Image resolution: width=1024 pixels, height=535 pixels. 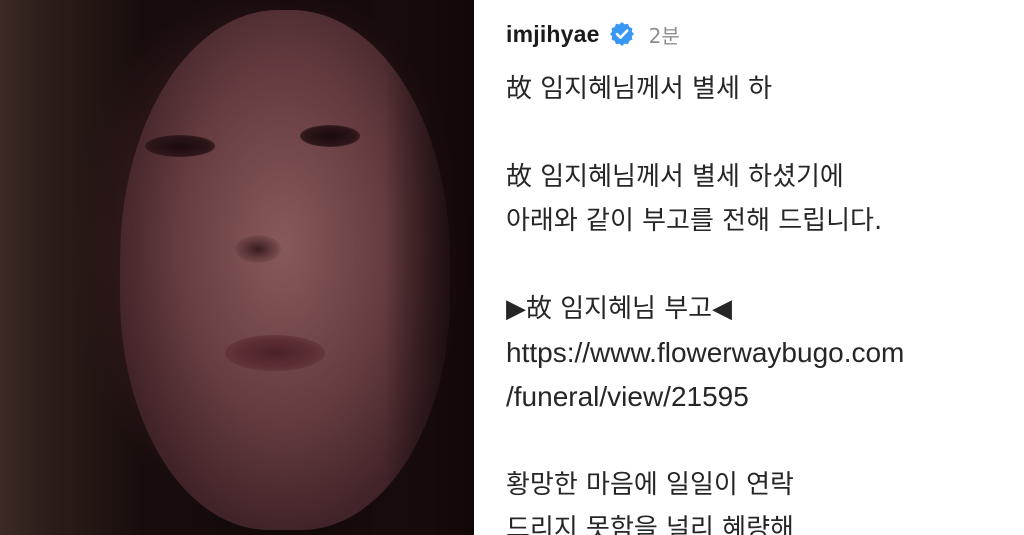 What do you see at coordinates (650, 485) in the screenshot?
I see `caption-line: 황망한 마음에 일일이 연락` at bounding box center [650, 485].